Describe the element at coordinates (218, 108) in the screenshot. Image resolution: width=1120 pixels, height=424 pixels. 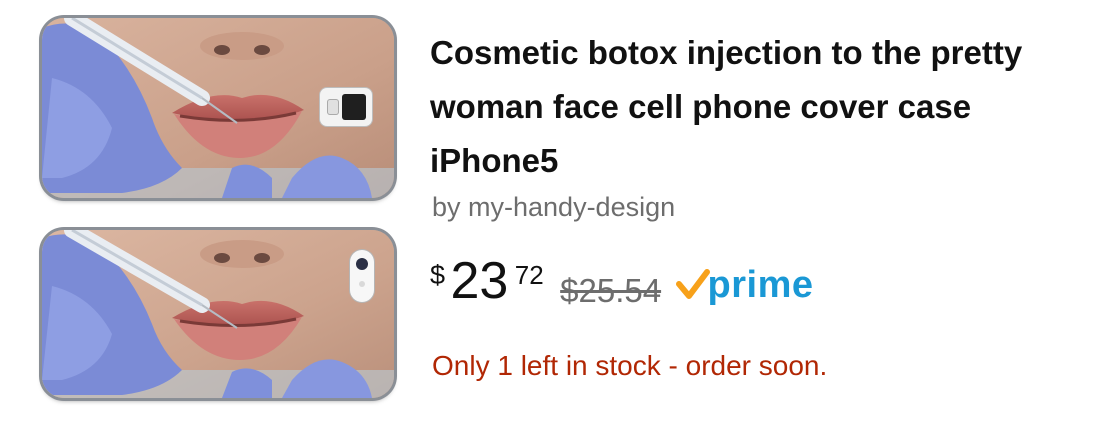
I see `product-image-case-top` at that location.